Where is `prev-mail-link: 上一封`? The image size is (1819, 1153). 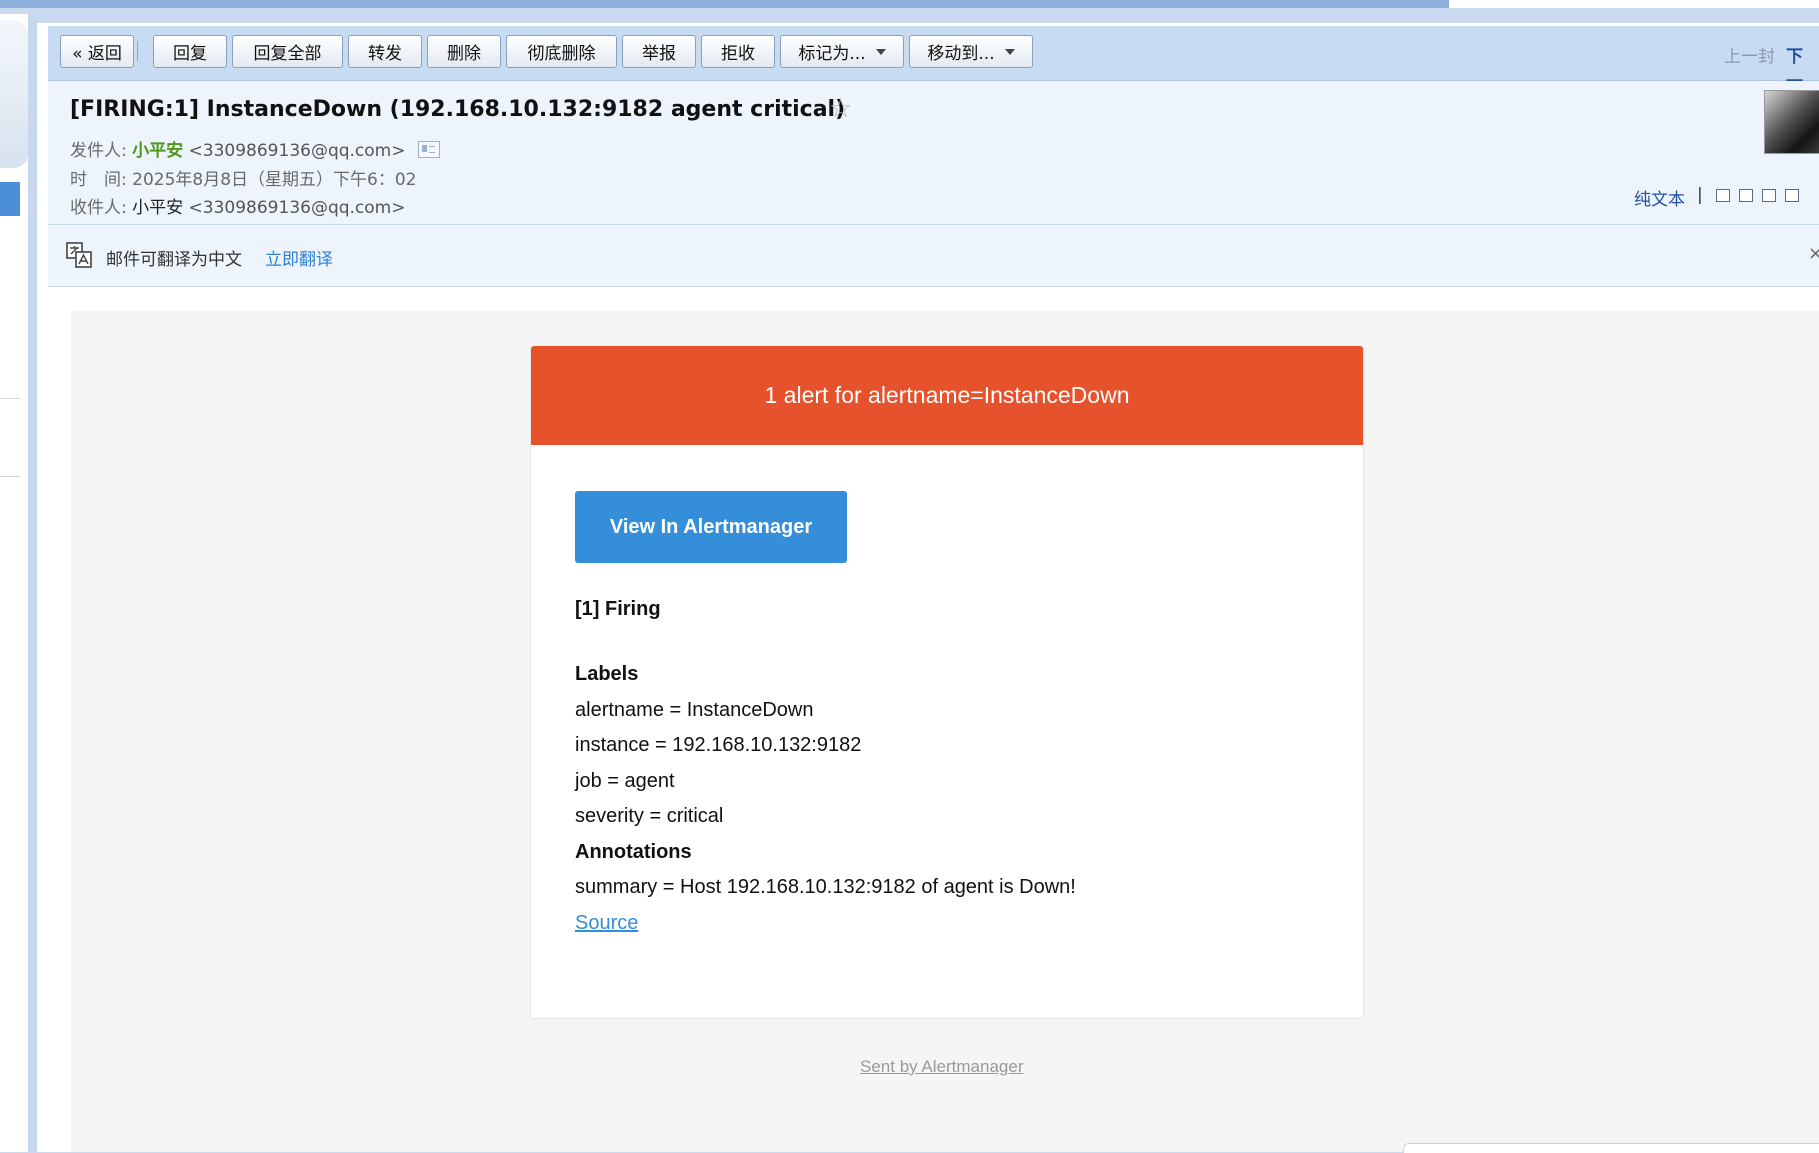 prev-mail-link: 上一封 is located at coordinates (1749, 54).